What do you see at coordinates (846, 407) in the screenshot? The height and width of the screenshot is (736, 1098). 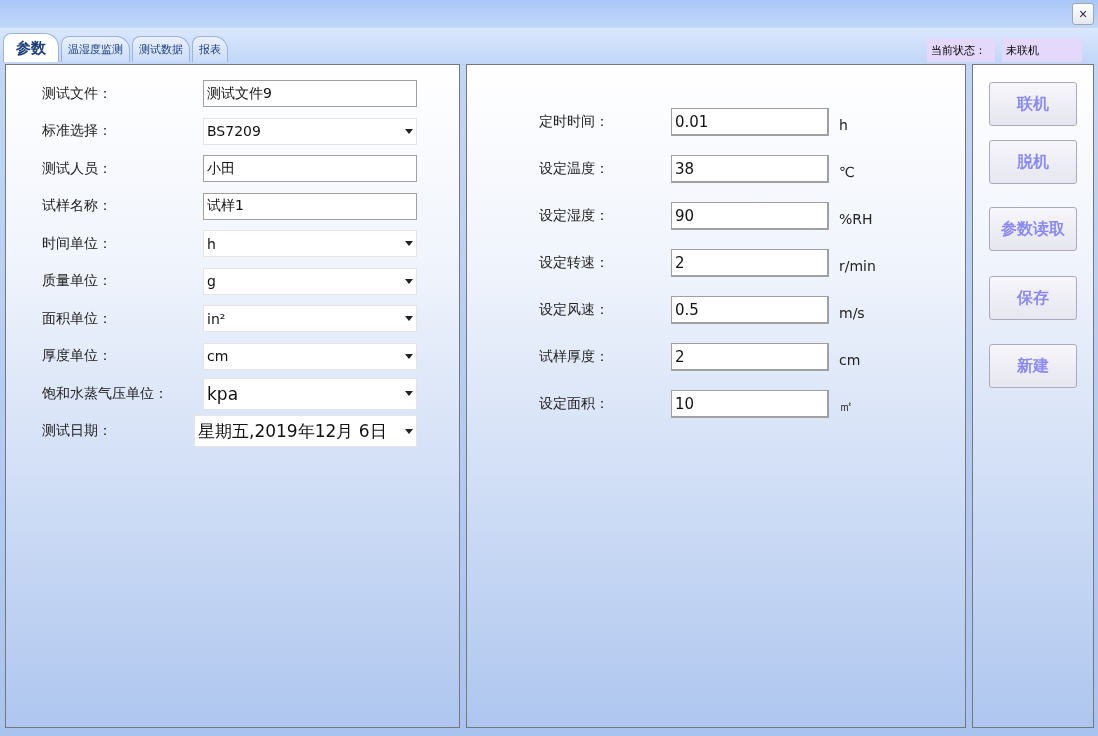 I see `unit-label: ㎡` at bounding box center [846, 407].